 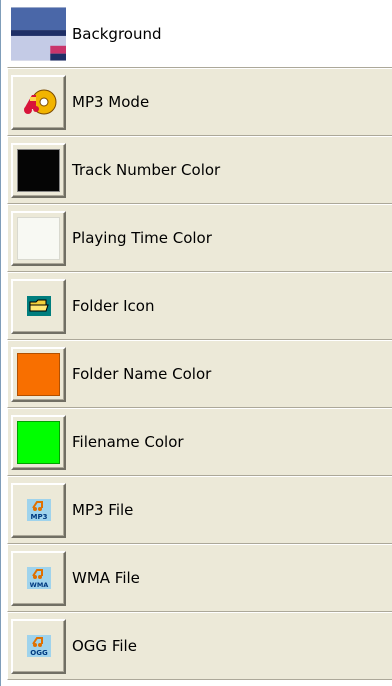 I want to click on background-preview-icon, so click(x=38, y=34).